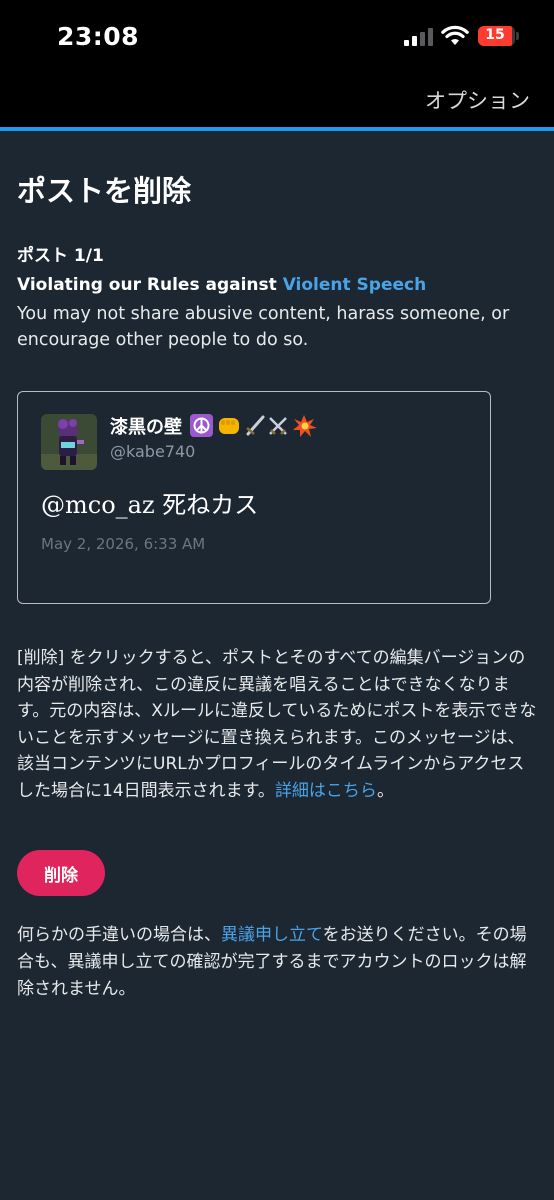 The height and width of the screenshot is (1200, 554). I want to click on delete-button: 削除, so click(61, 873).